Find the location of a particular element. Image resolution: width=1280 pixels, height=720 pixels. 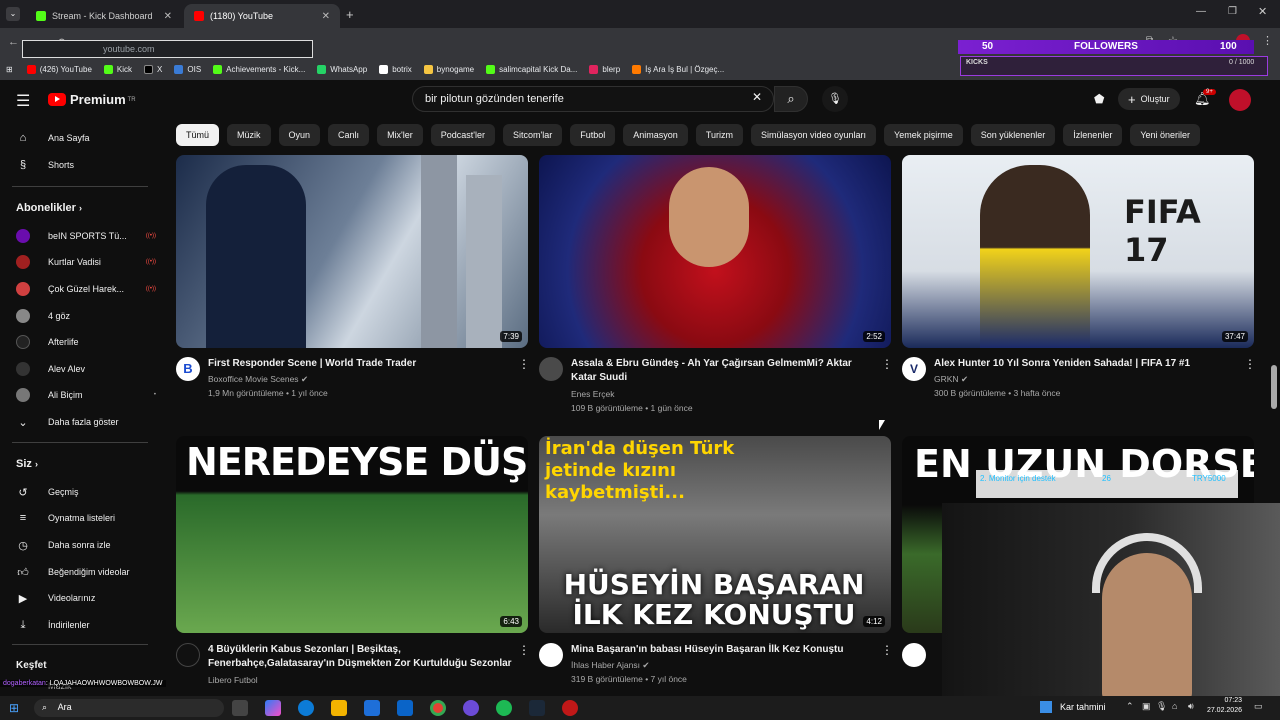

video-thumbnail: NEREDEYSE DÜŞECEKTİ! 6:43 is located at coordinates (352, 534).